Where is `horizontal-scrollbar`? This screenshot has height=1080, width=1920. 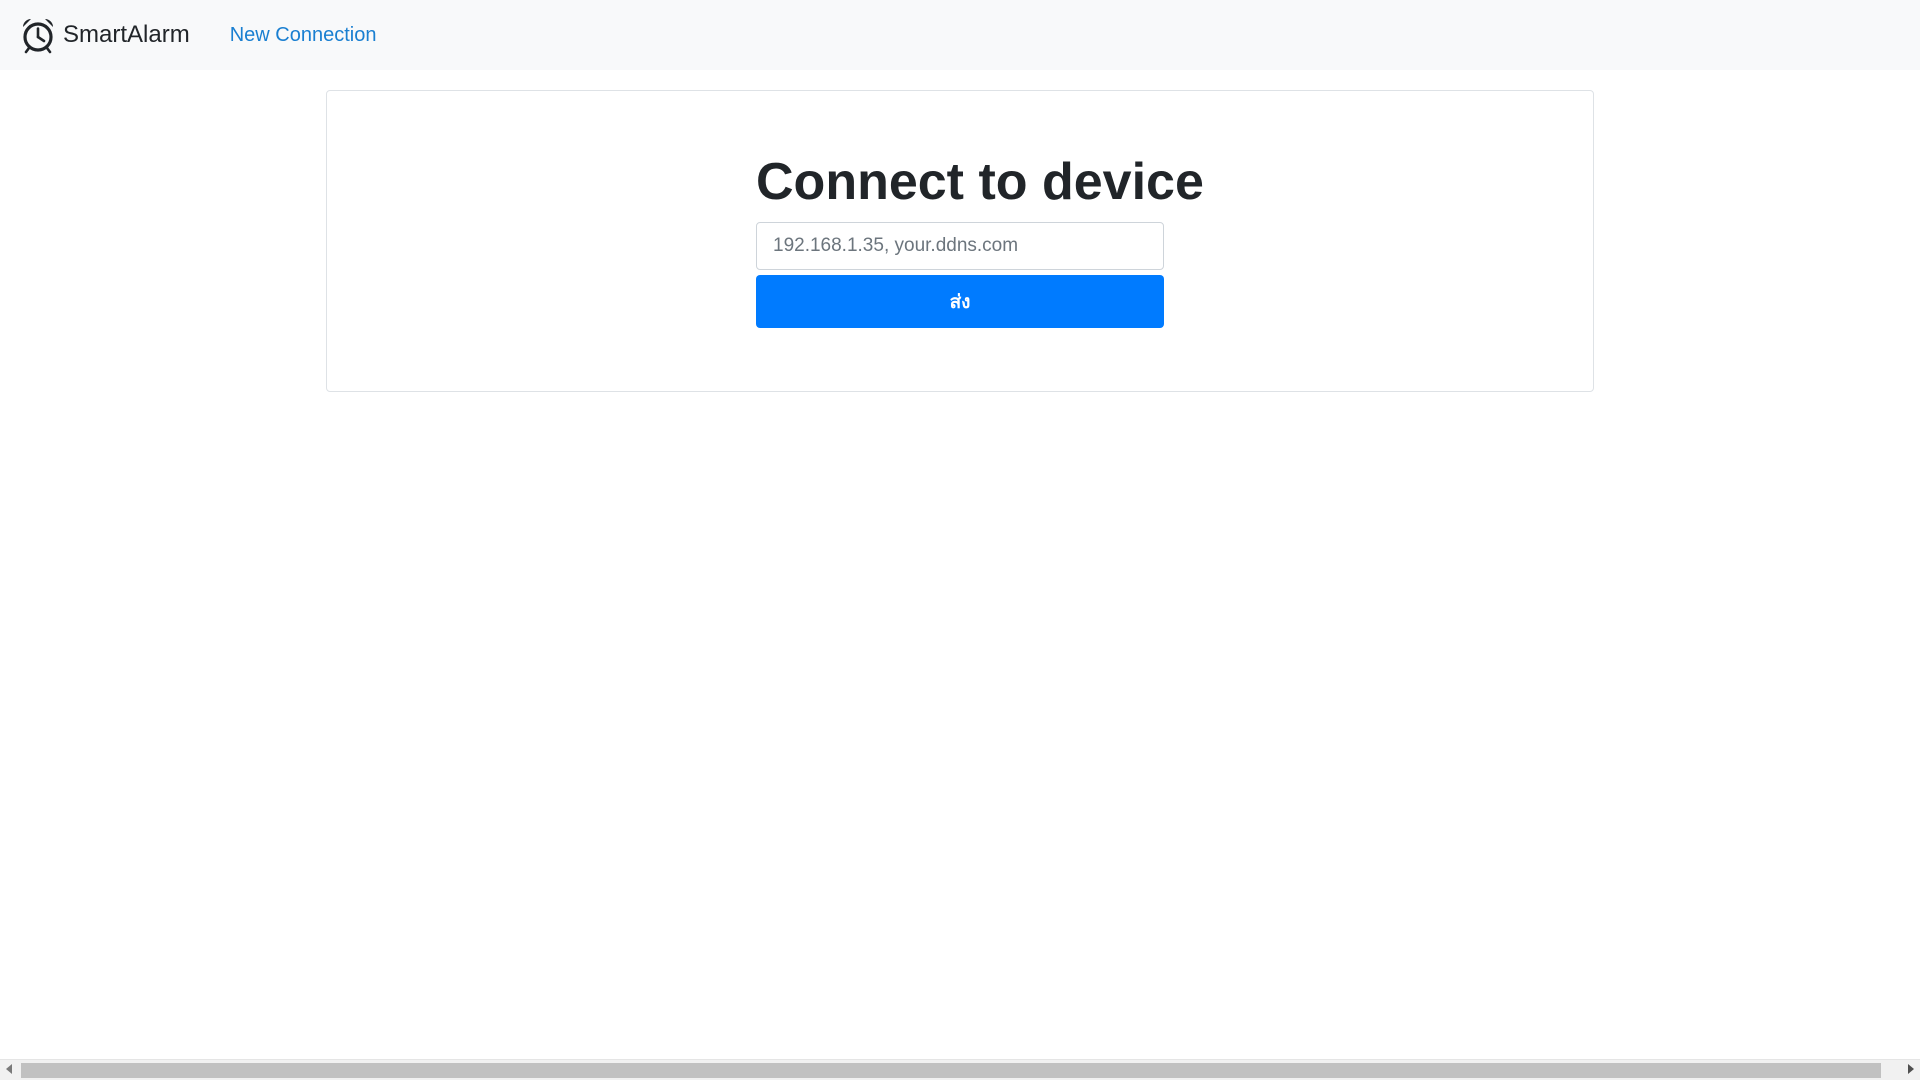
horizontal-scrollbar is located at coordinates (960, 1069).